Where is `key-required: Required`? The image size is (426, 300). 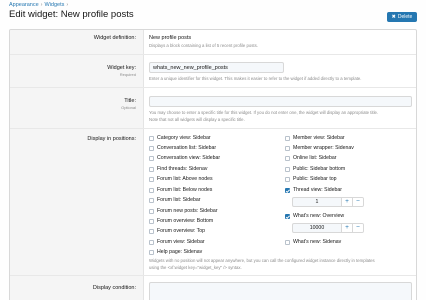 key-required: Required is located at coordinates (127, 74).